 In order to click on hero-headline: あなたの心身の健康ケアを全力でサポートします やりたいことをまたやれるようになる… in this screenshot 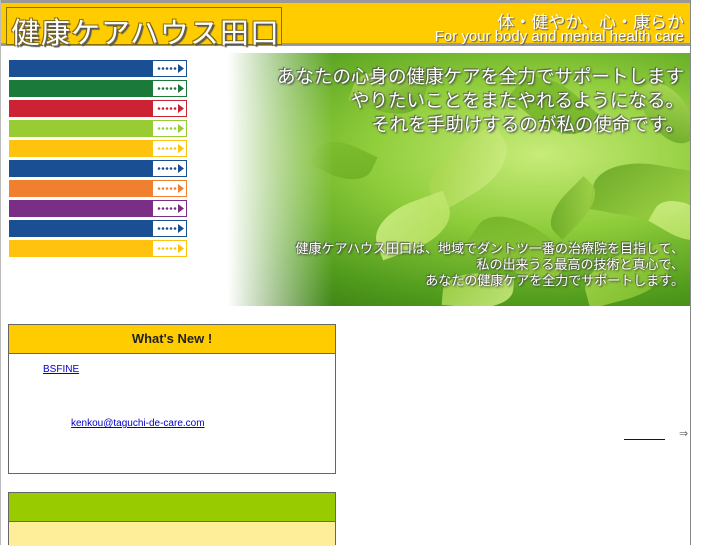, I will do `click(480, 101)`.